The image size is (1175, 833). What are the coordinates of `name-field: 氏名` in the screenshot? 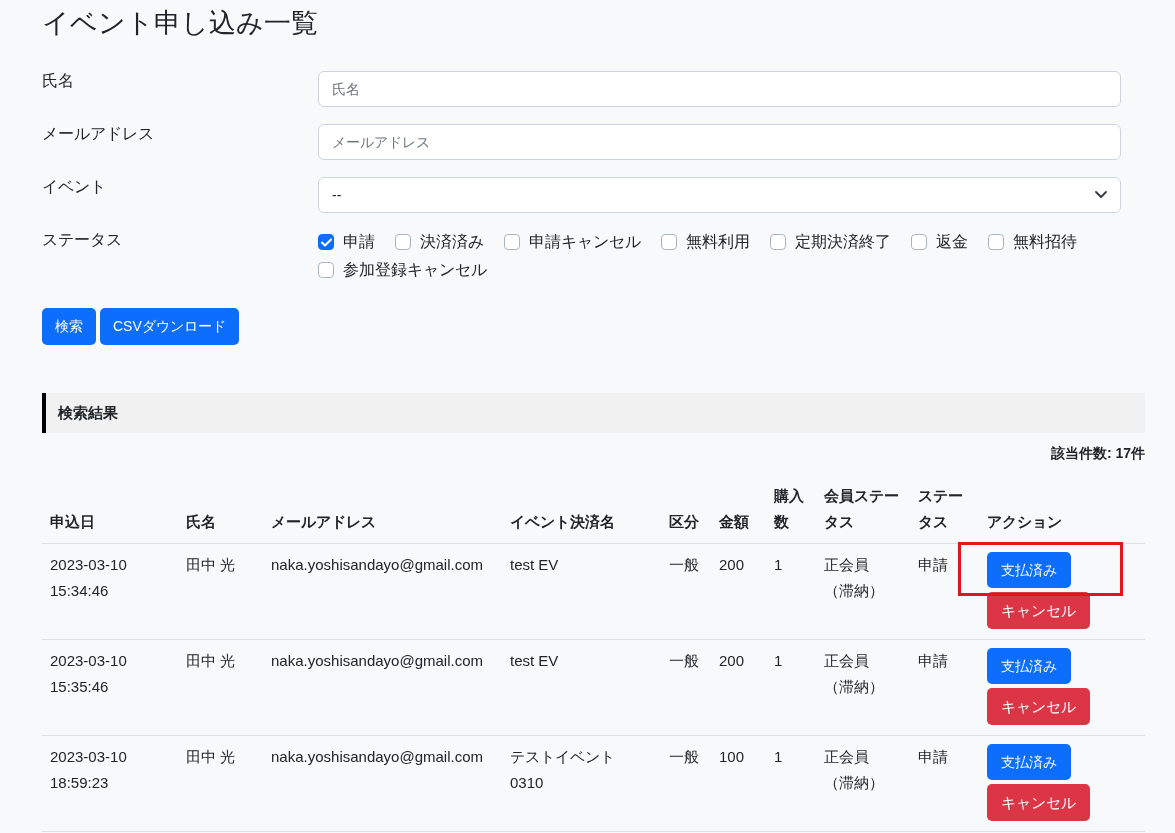 It's located at (719, 89).